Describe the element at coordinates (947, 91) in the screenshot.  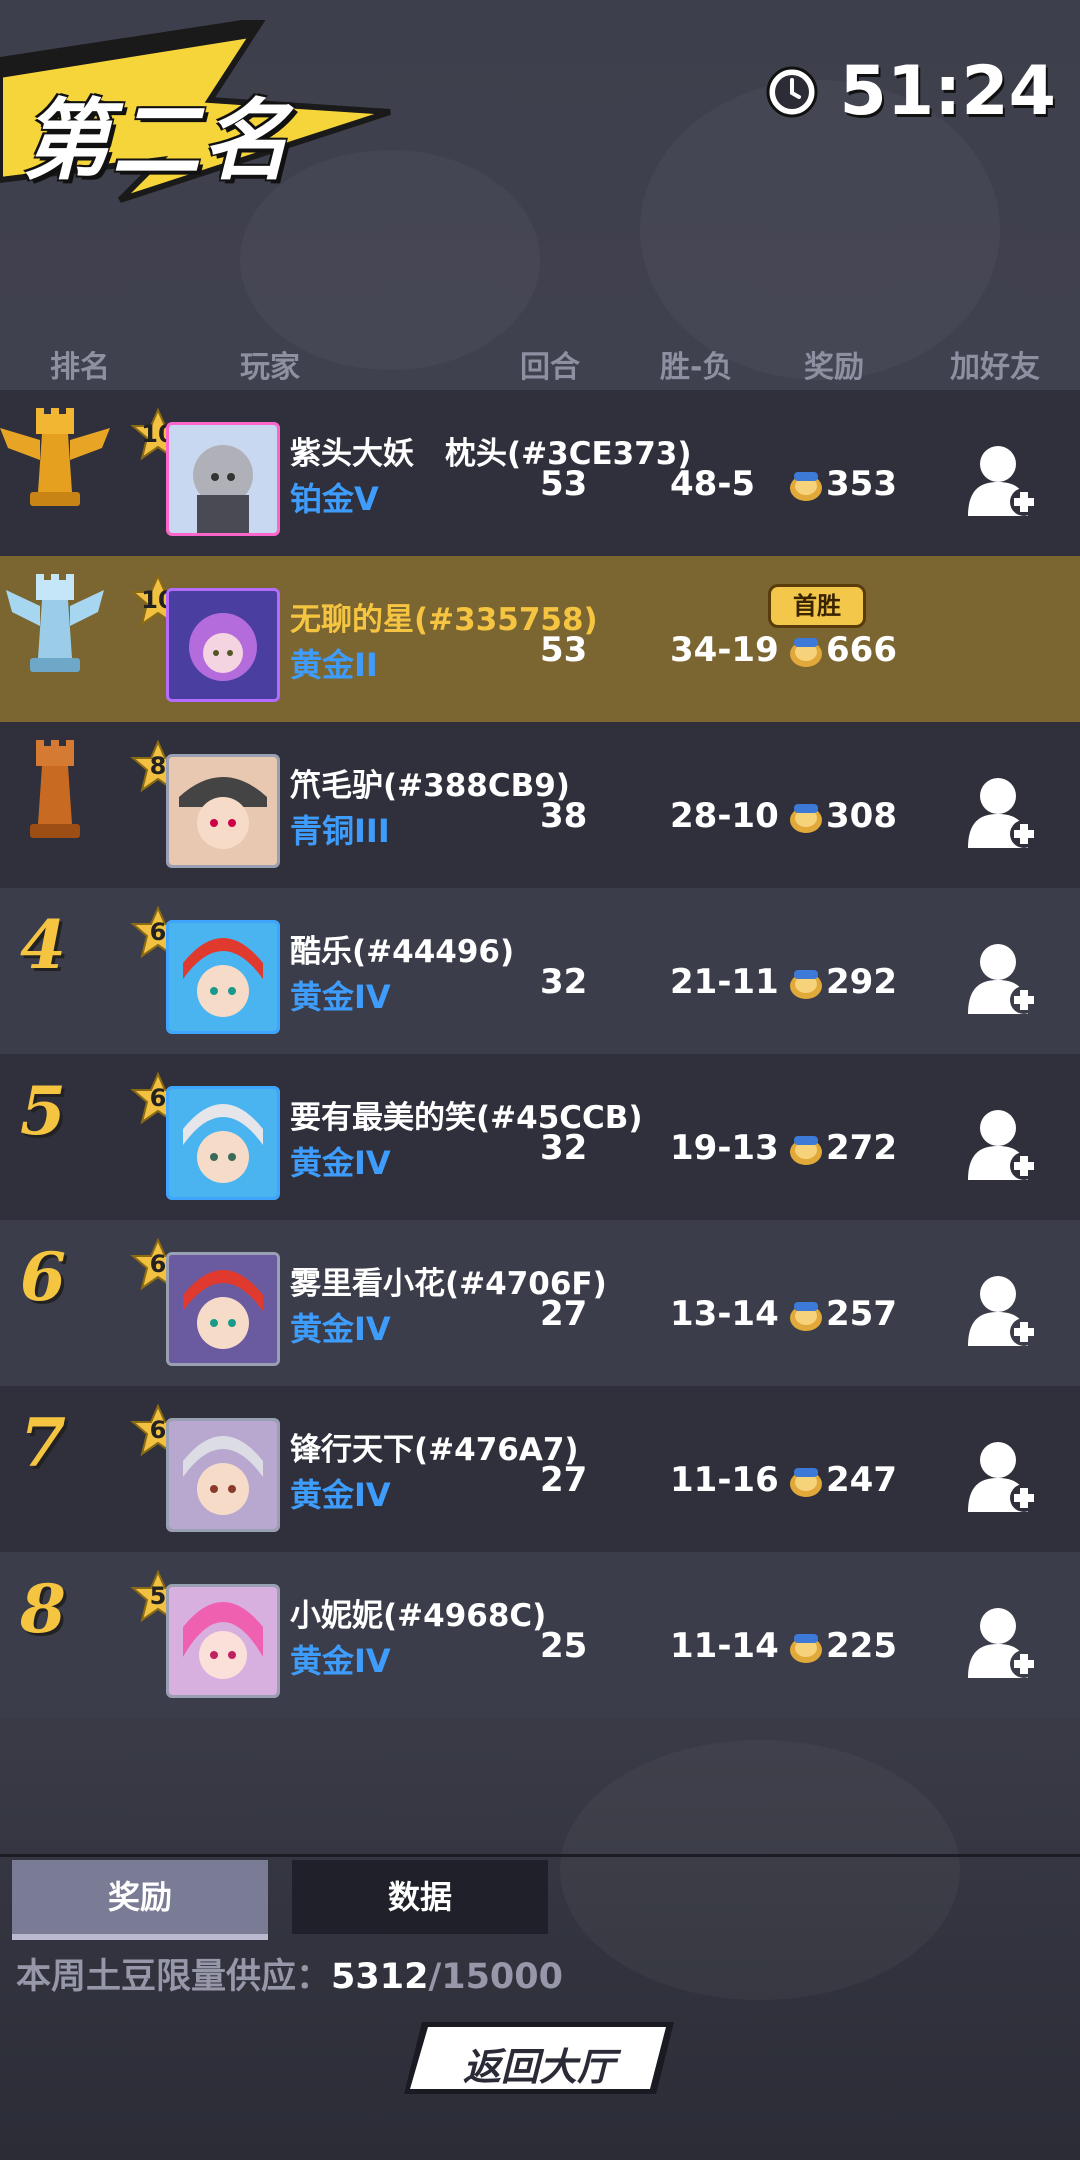
I see `timer-text: 51:24` at that location.